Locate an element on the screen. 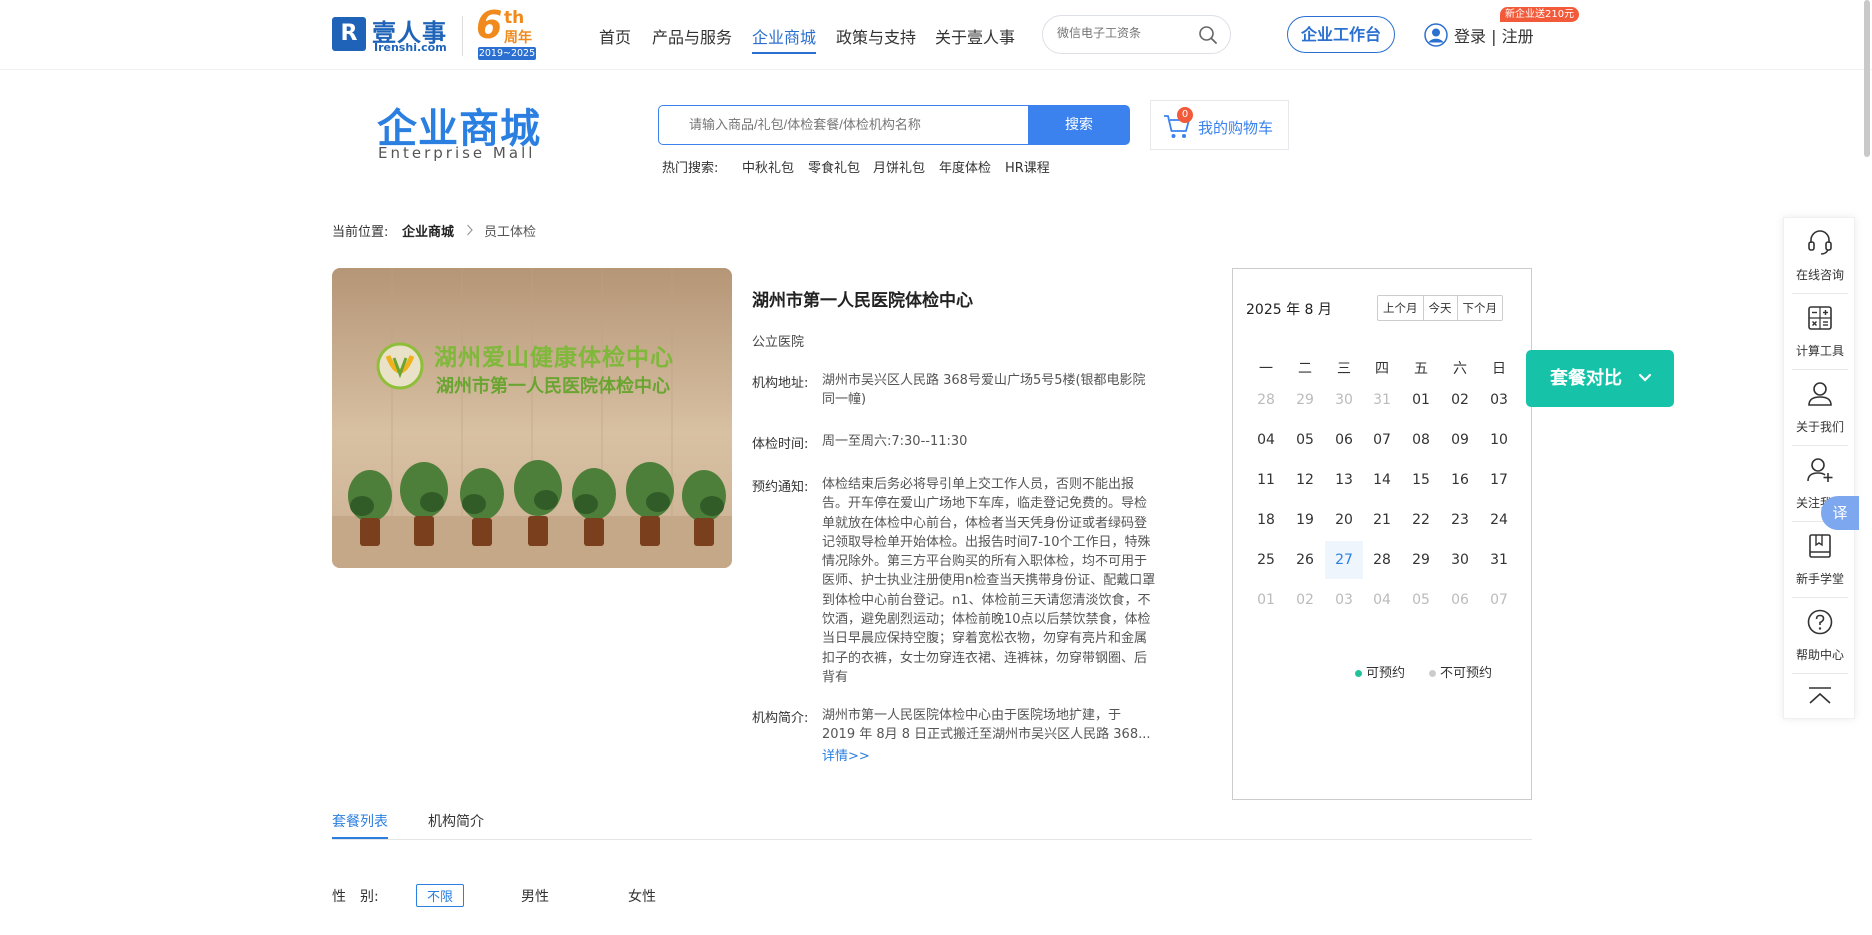 The image size is (1872, 935). gender-option-any: 不限 is located at coordinates (440, 895).